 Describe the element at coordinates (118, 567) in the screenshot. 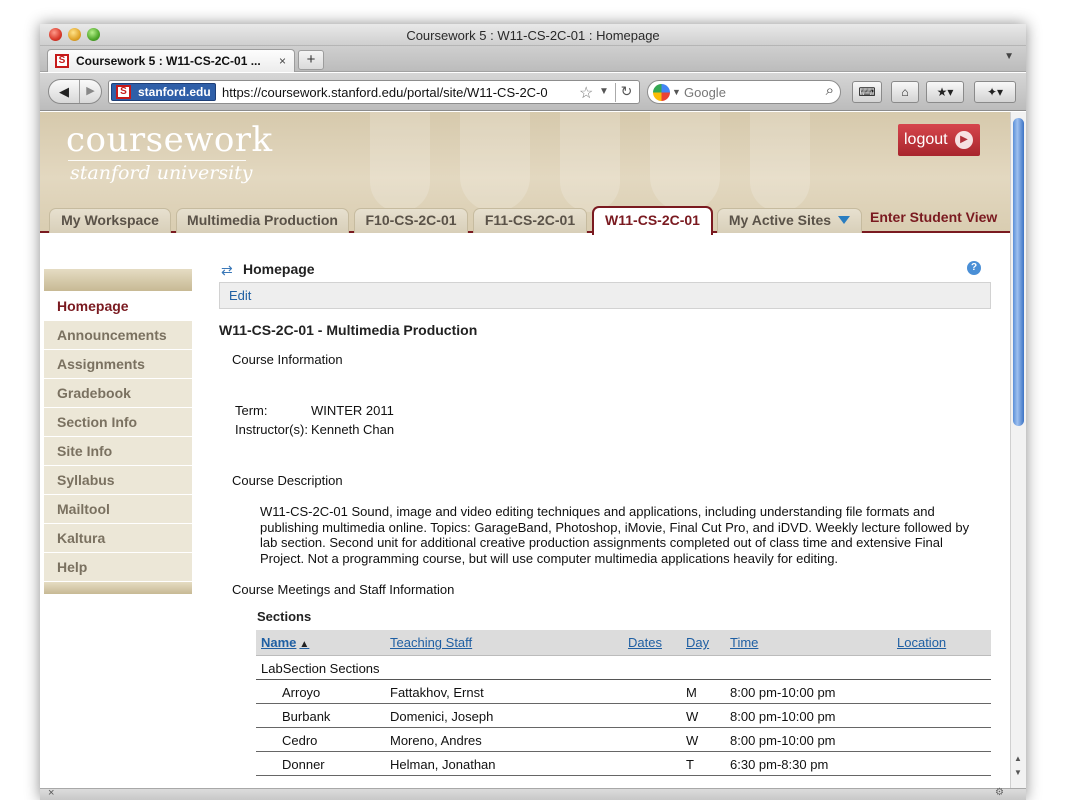

I see `sidebar-item-help: Help` at that location.